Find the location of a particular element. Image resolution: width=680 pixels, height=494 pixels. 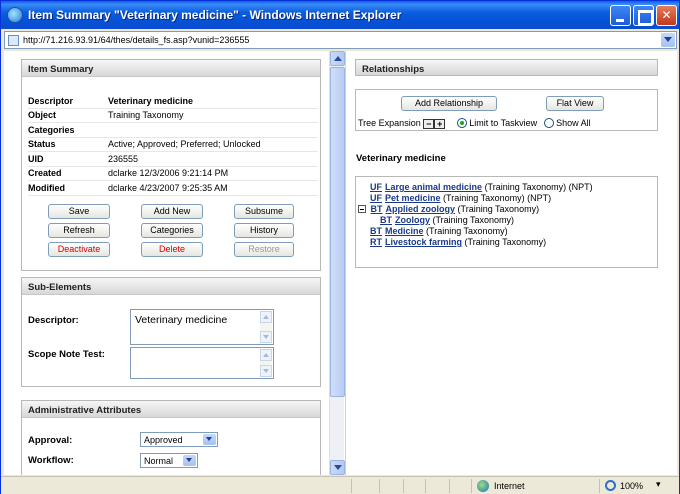

uid-key: UID is located at coordinates (36, 158).